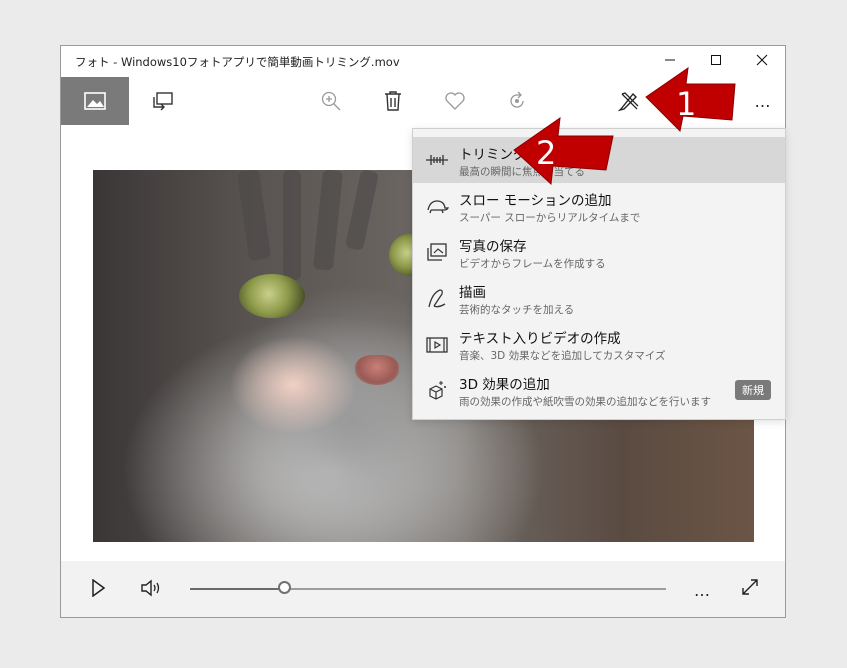  What do you see at coordinates (437, 344) in the screenshot?
I see `text-video-icon` at bounding box center [437, 344].